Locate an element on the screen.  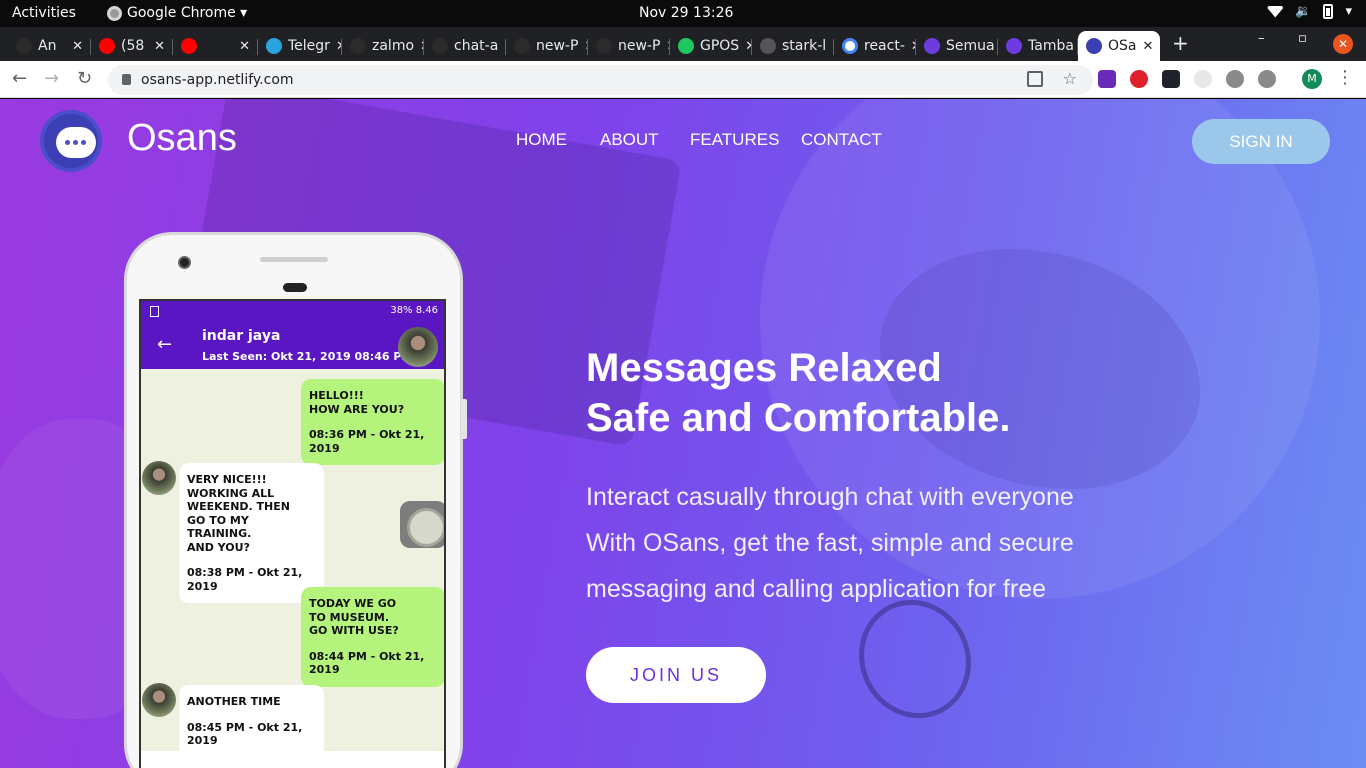
bookmark-star-icon: ☆ is located at coordinates (1070, 78).